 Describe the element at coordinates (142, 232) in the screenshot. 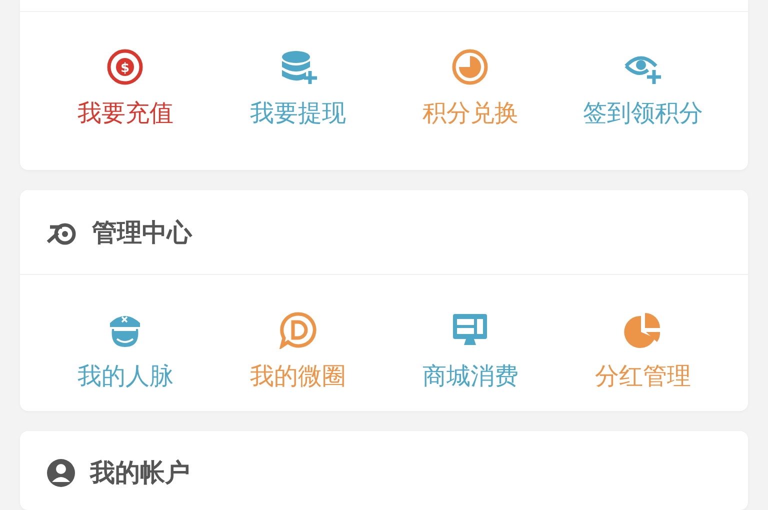

I see `section-title: 管理中心` at that location.